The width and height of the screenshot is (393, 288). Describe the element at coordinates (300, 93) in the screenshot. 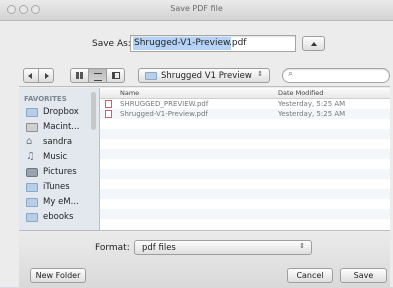

I see `column-header-date: Date Modified` at that location.